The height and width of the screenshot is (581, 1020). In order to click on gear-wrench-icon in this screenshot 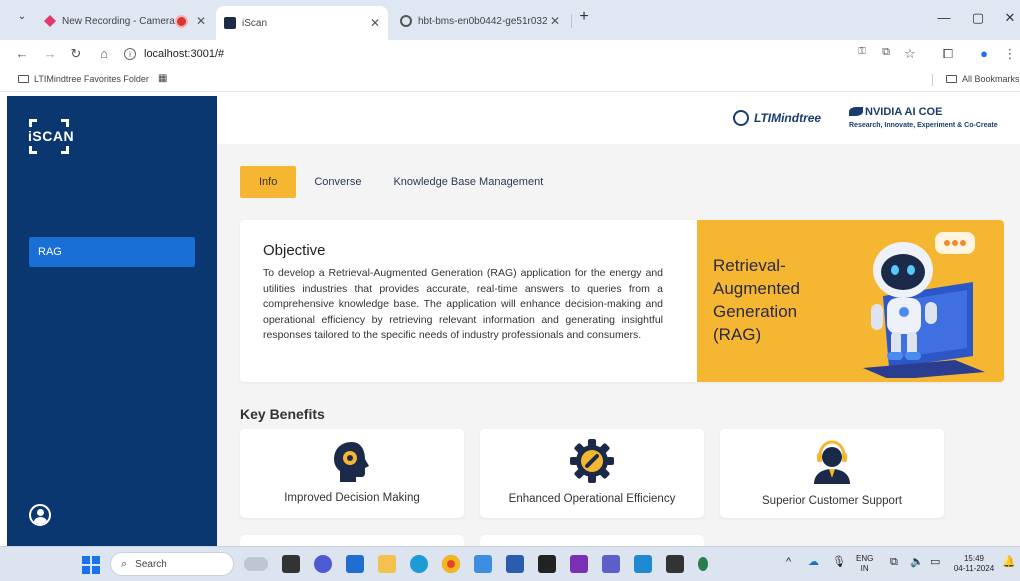, I will do `click(592, 461)`.